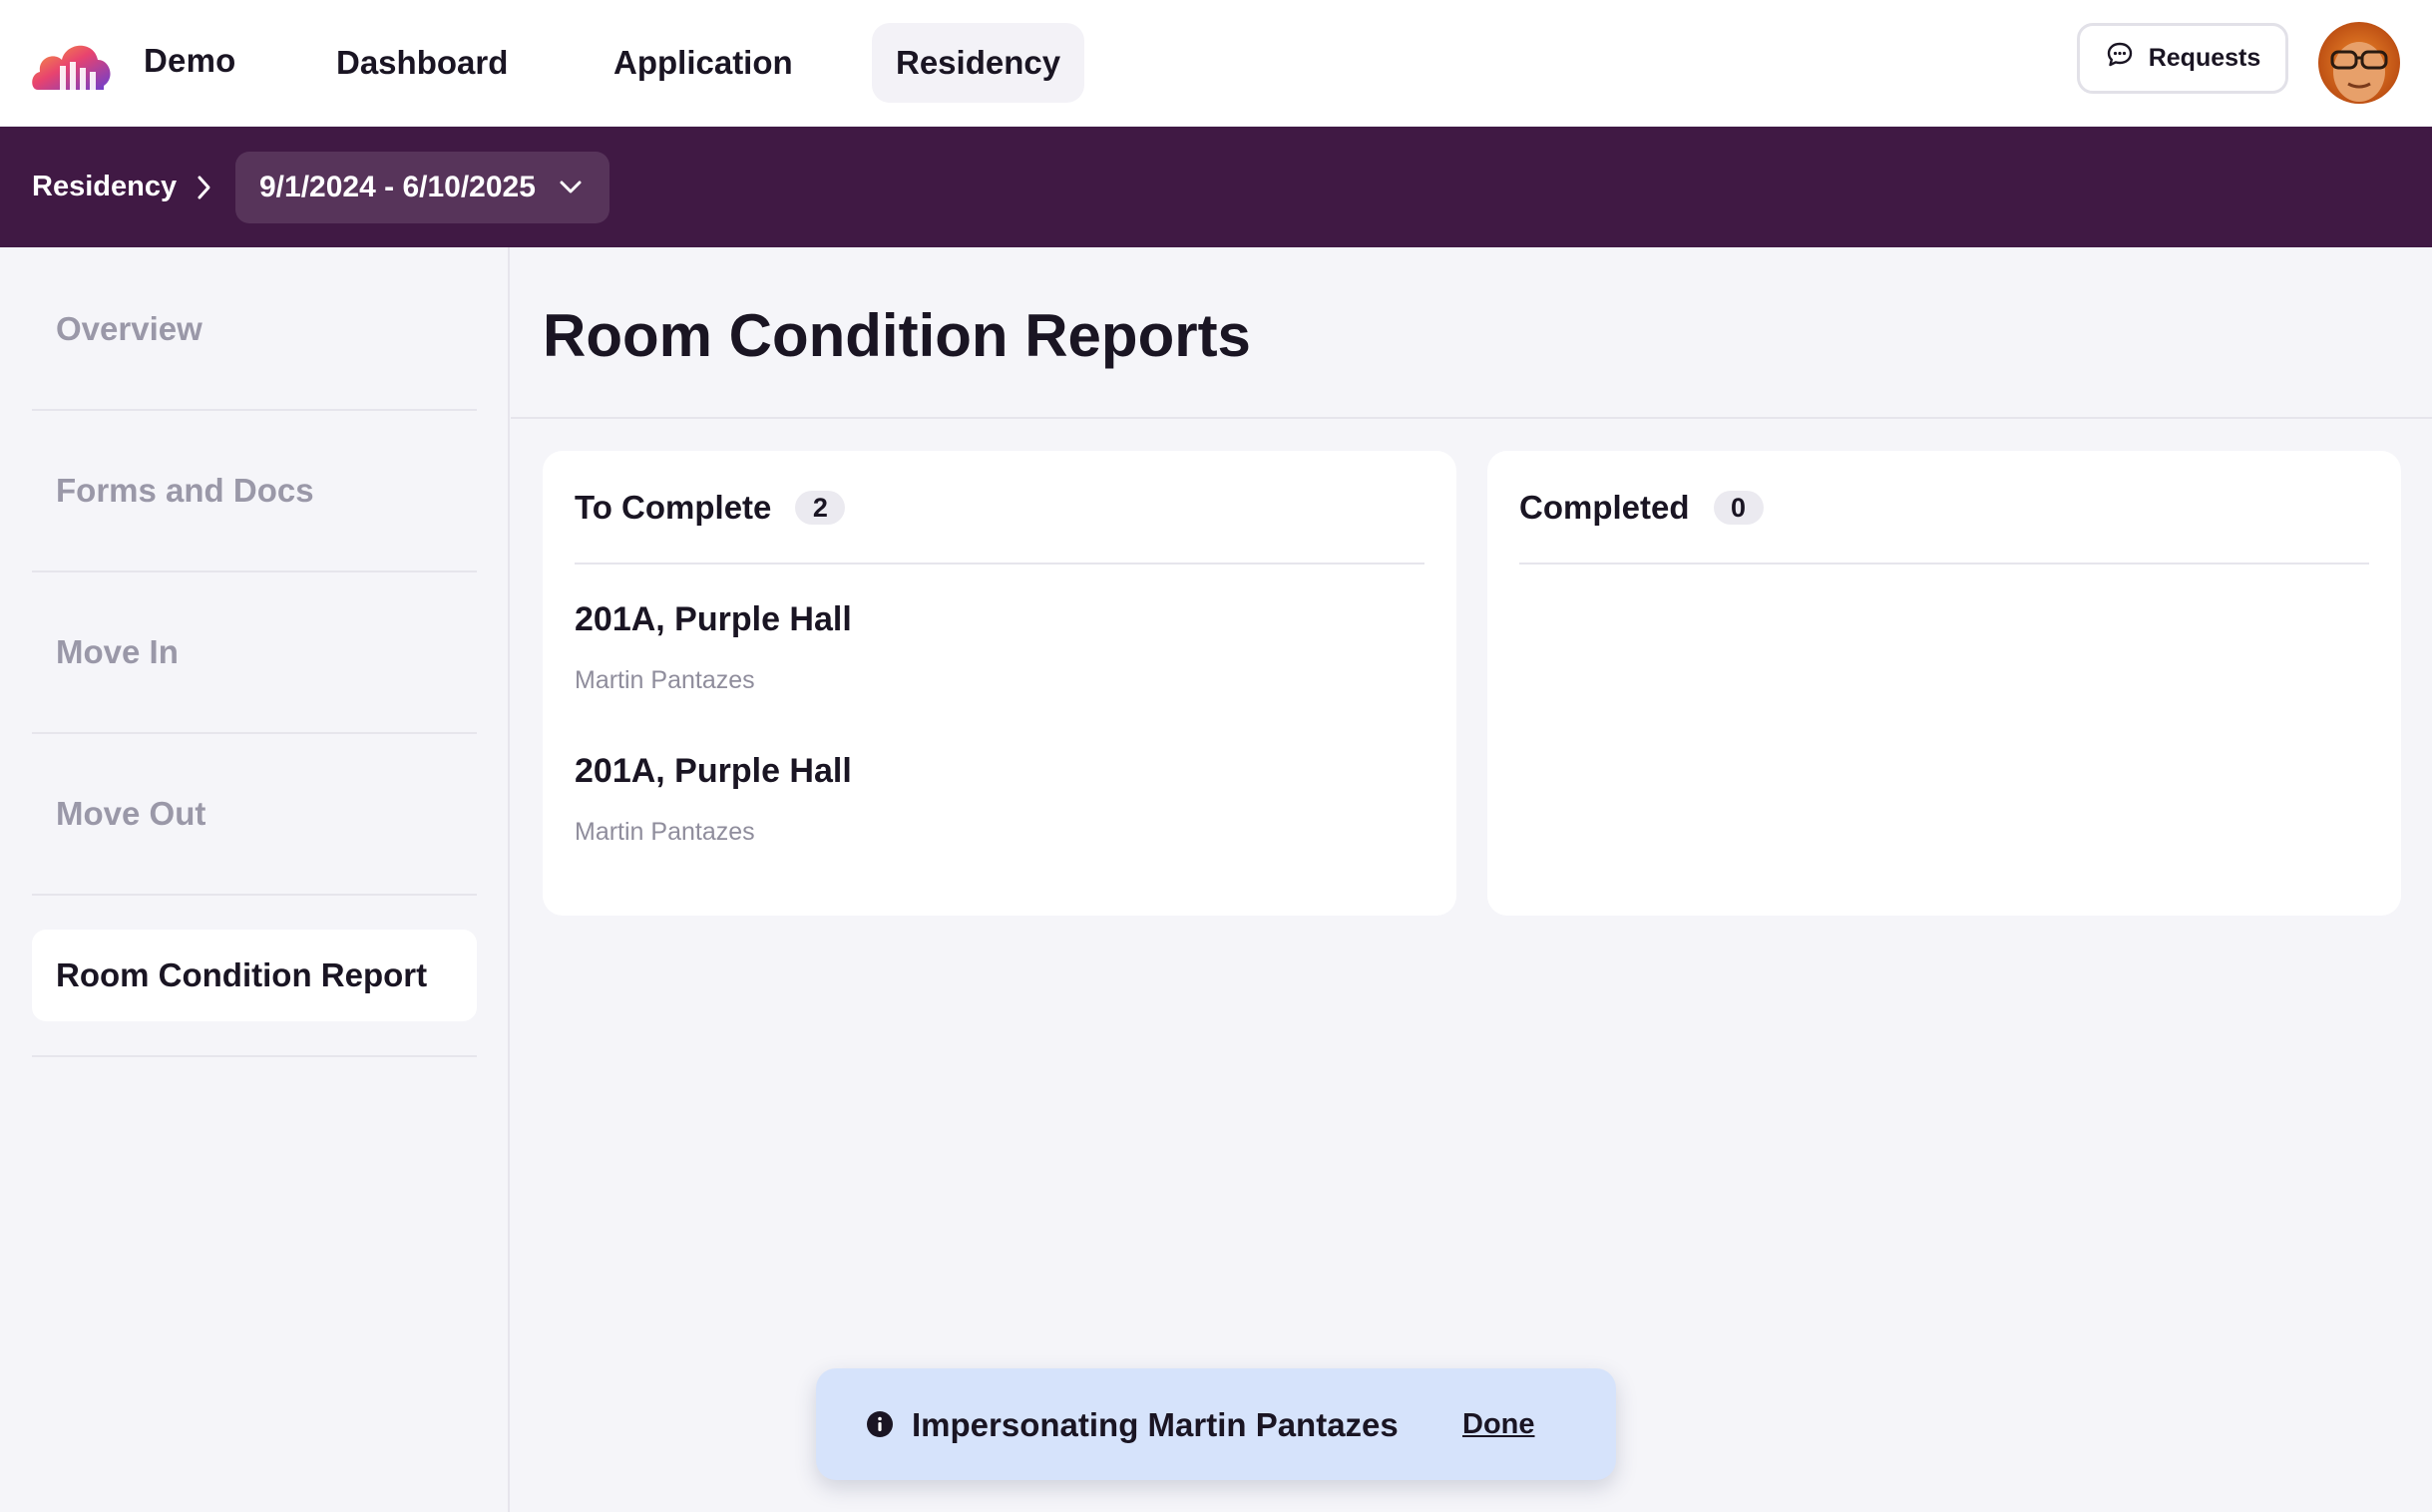 This screenshot has width=2432, height=1512. Describe the element at coordinates (255, 975) in the screenshot. I see `sidebar-item-room-condition-report: Room Condition Report` at that location.